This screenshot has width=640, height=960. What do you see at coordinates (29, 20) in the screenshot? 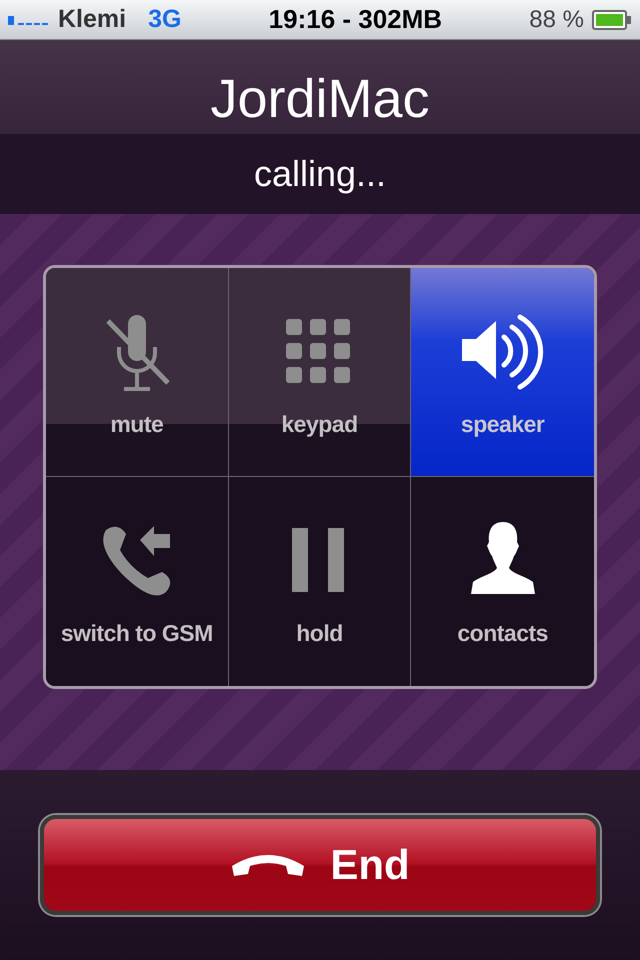
I see `signal-icon` at bounding box center [29, 20].